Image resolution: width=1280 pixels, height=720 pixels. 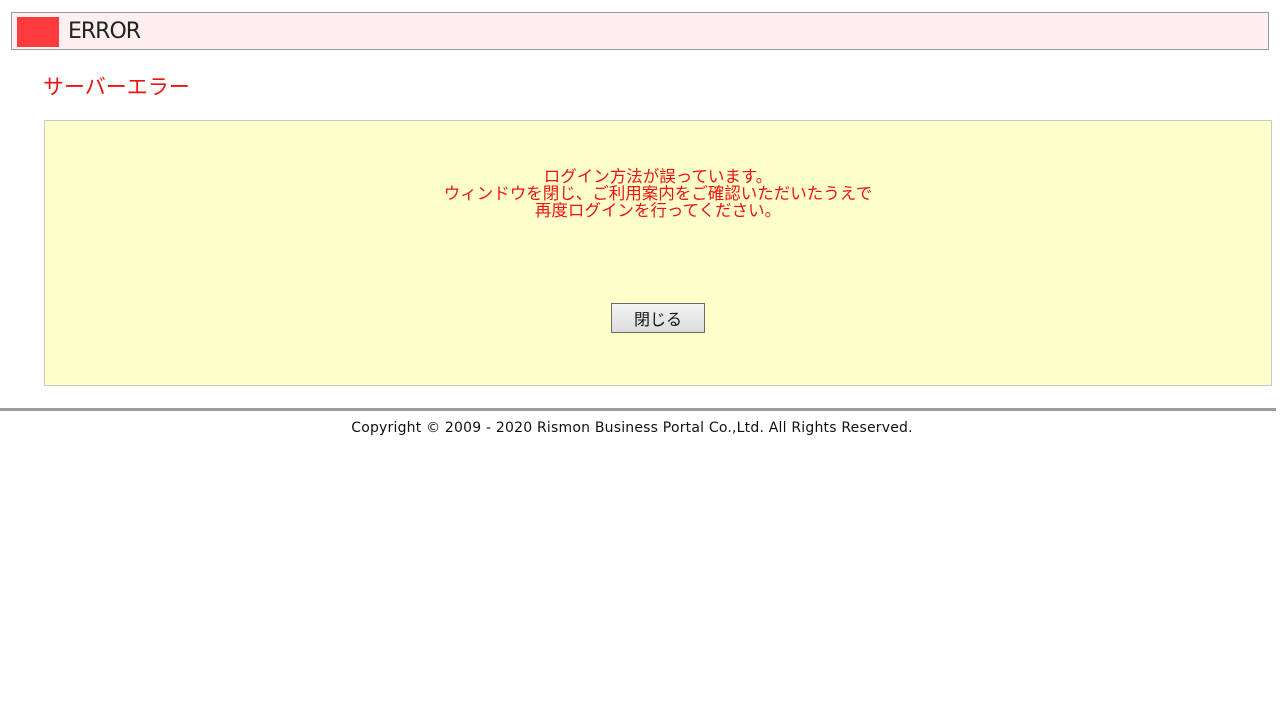 I want to click on error-message-line: ウィンドウを閉じ、ご利用案内をご確認いただいたうえで, so click(x=658, y=193).